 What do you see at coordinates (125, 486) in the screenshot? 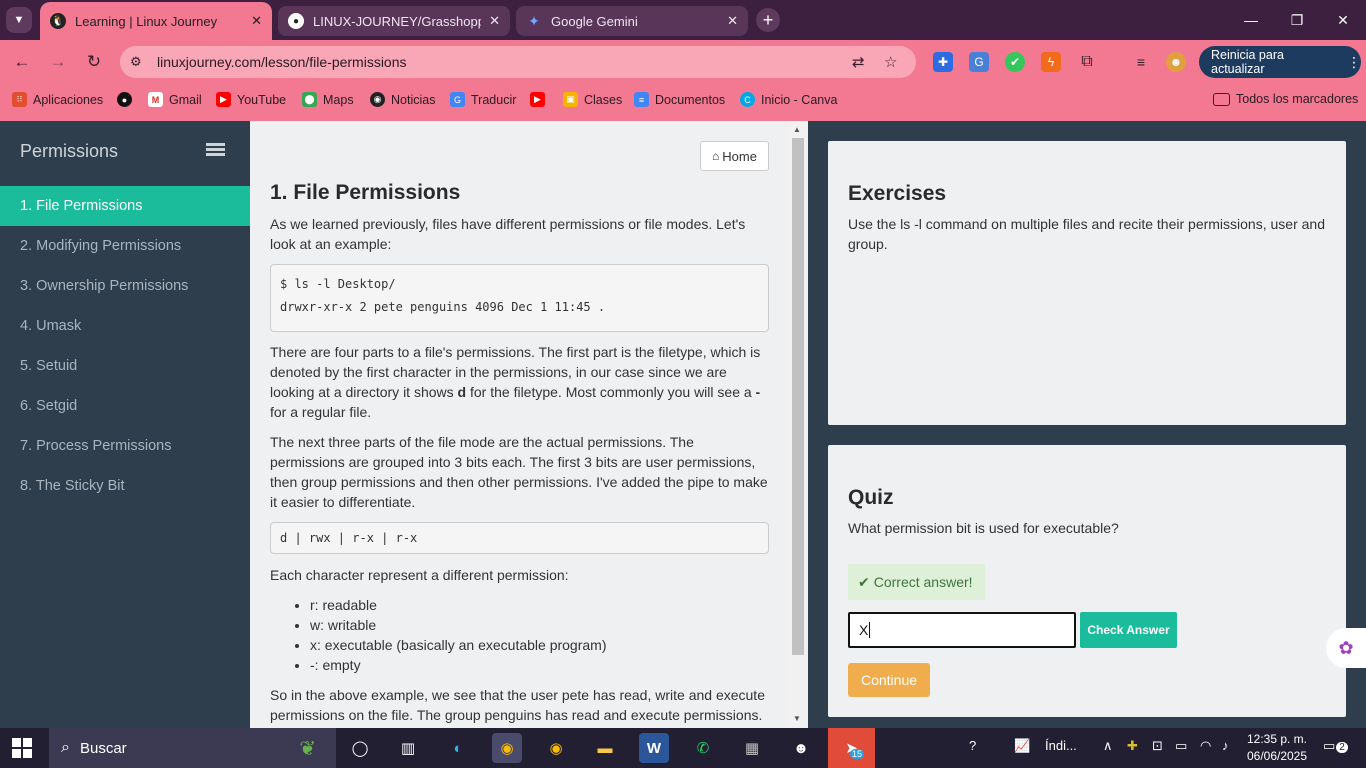
I see `sidebar-item-sticky-bit: 8. The Sticky Bit` at bounding box center [125, 486].